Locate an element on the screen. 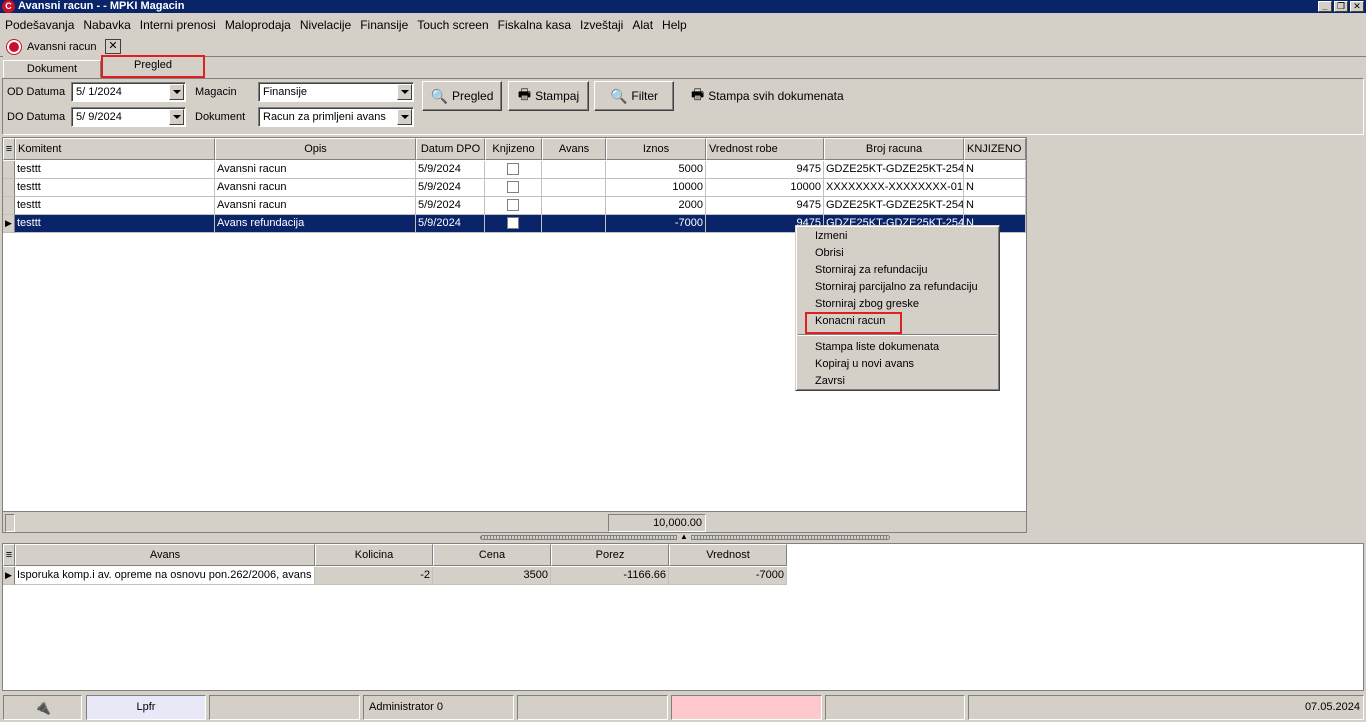  od-datuma-value: 5/ 1/2024 is located at coordinates (99, 92).